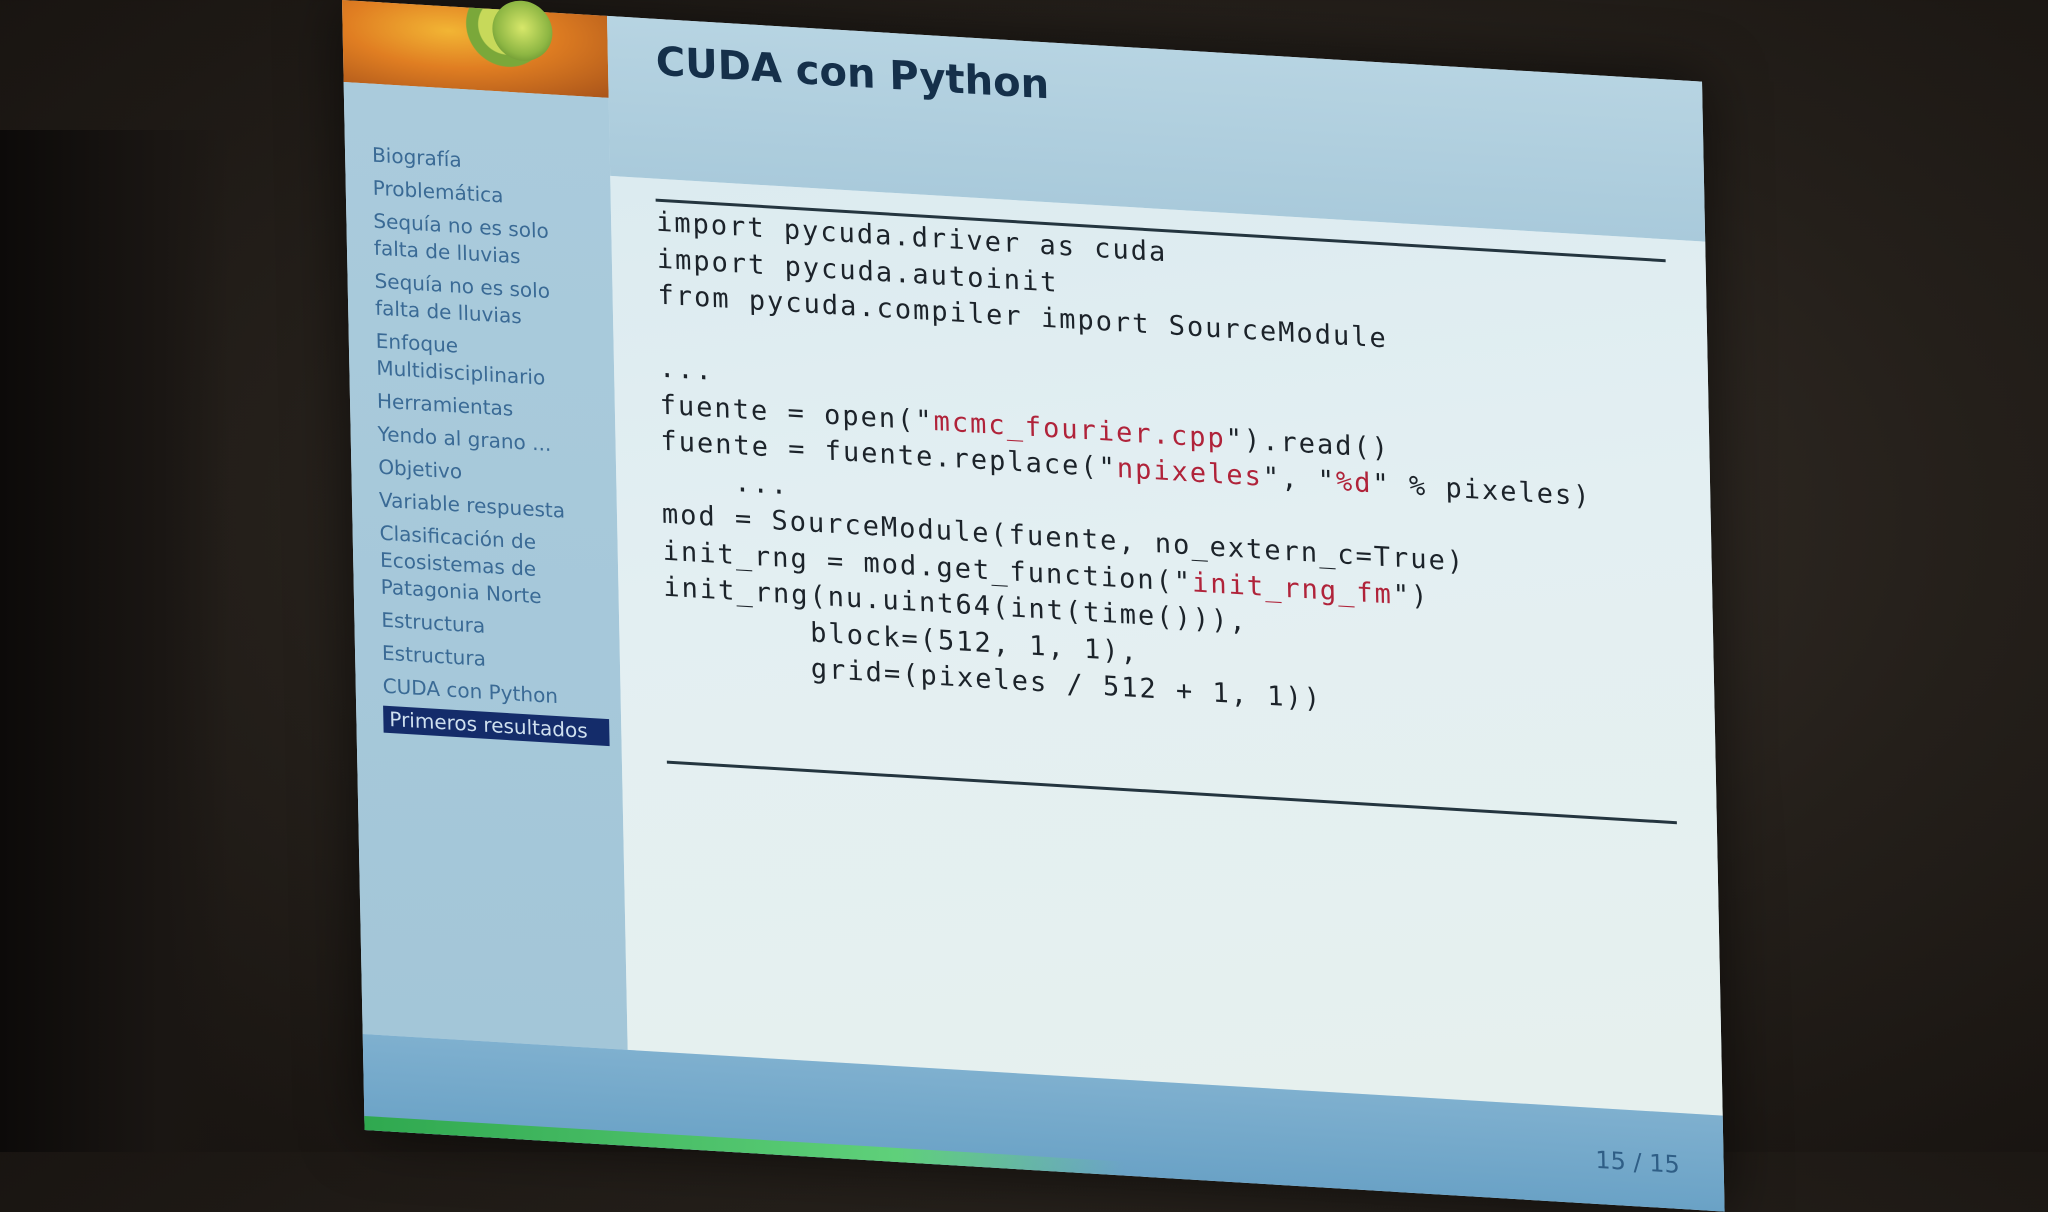  What do you see at coordinates (1190, 472) in the screenshot?
I see `code-string-literal: npixeles` at bounding box center [1190, 472].